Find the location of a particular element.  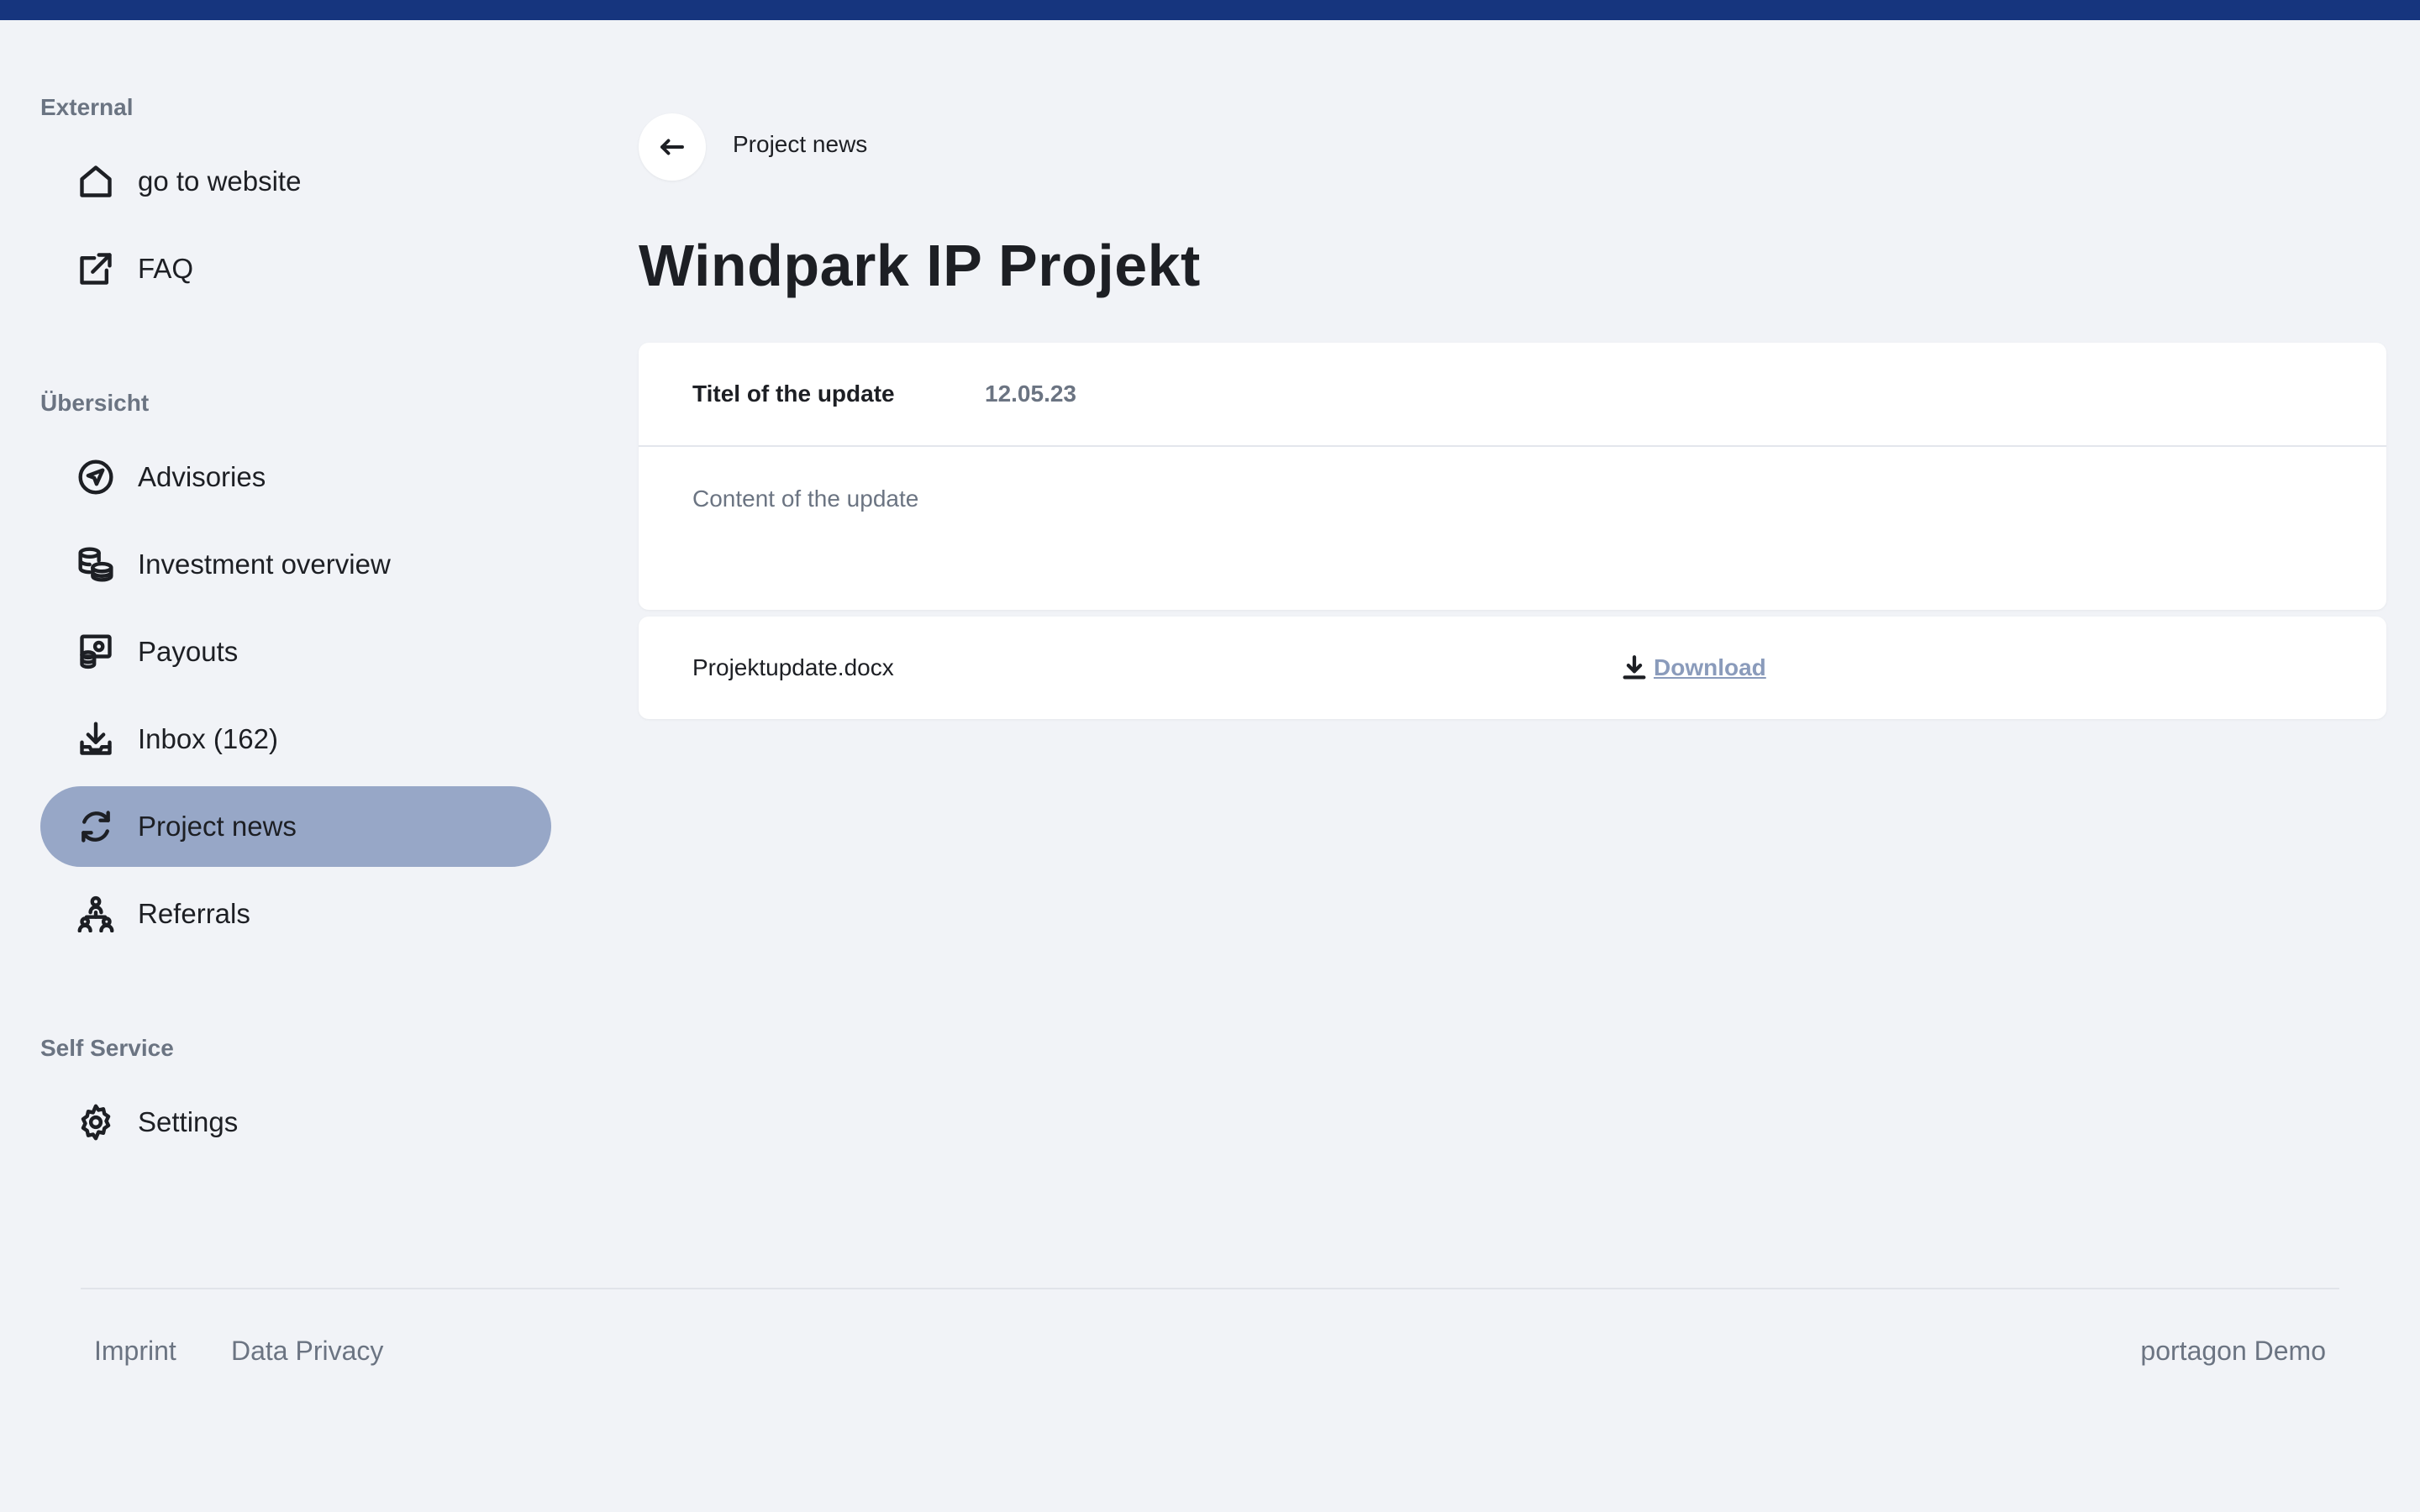

sidebar-item-label: Settings is located at coordinates (188, 1121).